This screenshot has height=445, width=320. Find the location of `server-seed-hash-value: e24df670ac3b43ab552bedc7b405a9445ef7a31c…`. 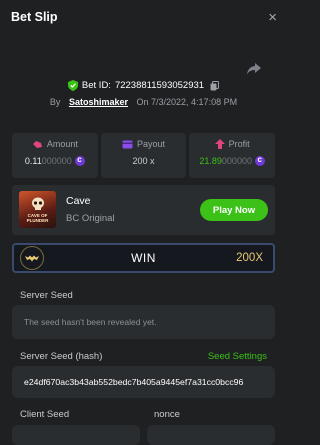

server-seed-hash-value: e24df670ac3b43ab552bedc7b405a9445ef7a31c… is located at coordinates (134, 382).